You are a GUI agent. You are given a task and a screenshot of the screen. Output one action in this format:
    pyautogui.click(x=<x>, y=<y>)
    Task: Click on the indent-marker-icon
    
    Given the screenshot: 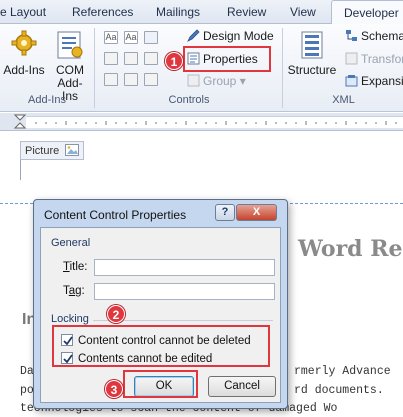 What is the action you would take?
    pyautogui.click(x=20, y=122)
    